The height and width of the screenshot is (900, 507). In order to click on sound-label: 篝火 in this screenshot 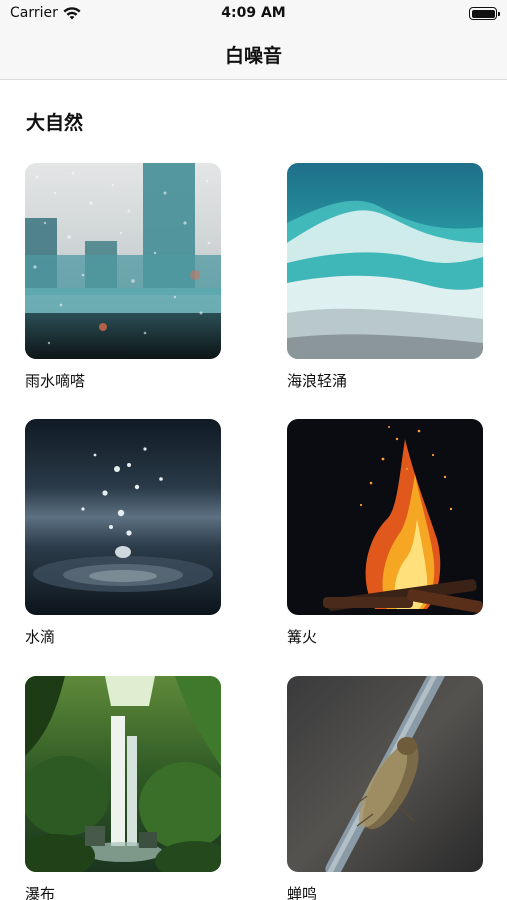, I will do `click(302, 637)`.